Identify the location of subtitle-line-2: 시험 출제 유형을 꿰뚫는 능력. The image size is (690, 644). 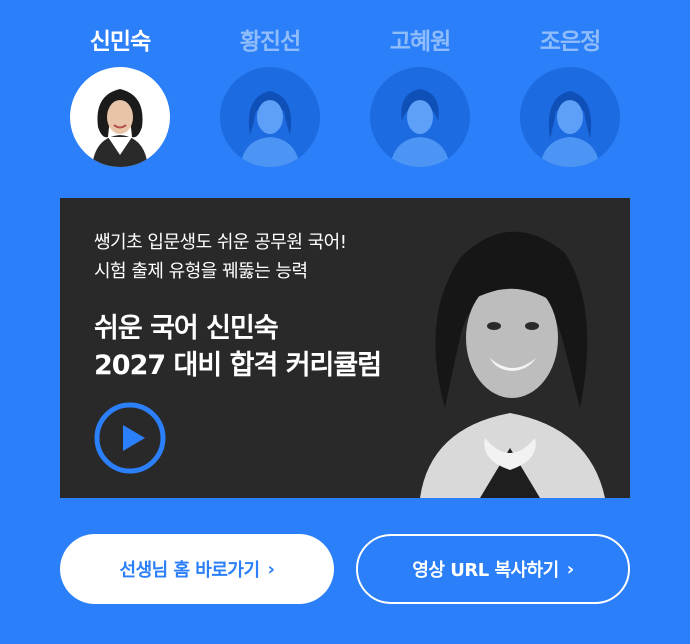
(201, 271).